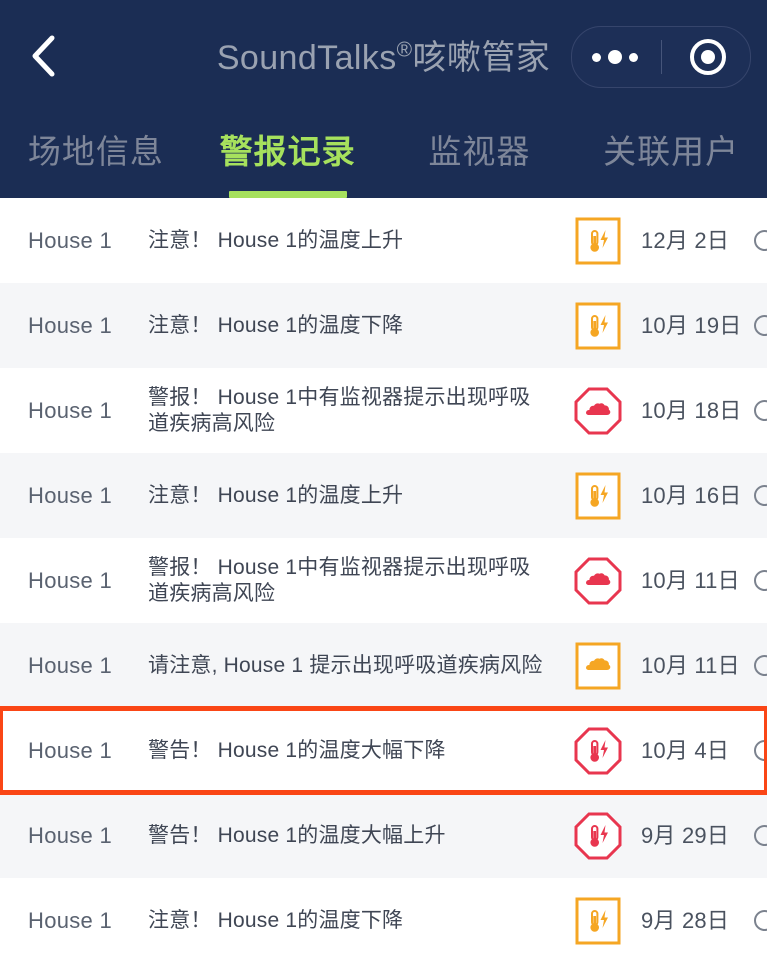 The width and height of the screenshot is (767, 971). I want to click on alert-date: 10月 18日, so click(691, 410).